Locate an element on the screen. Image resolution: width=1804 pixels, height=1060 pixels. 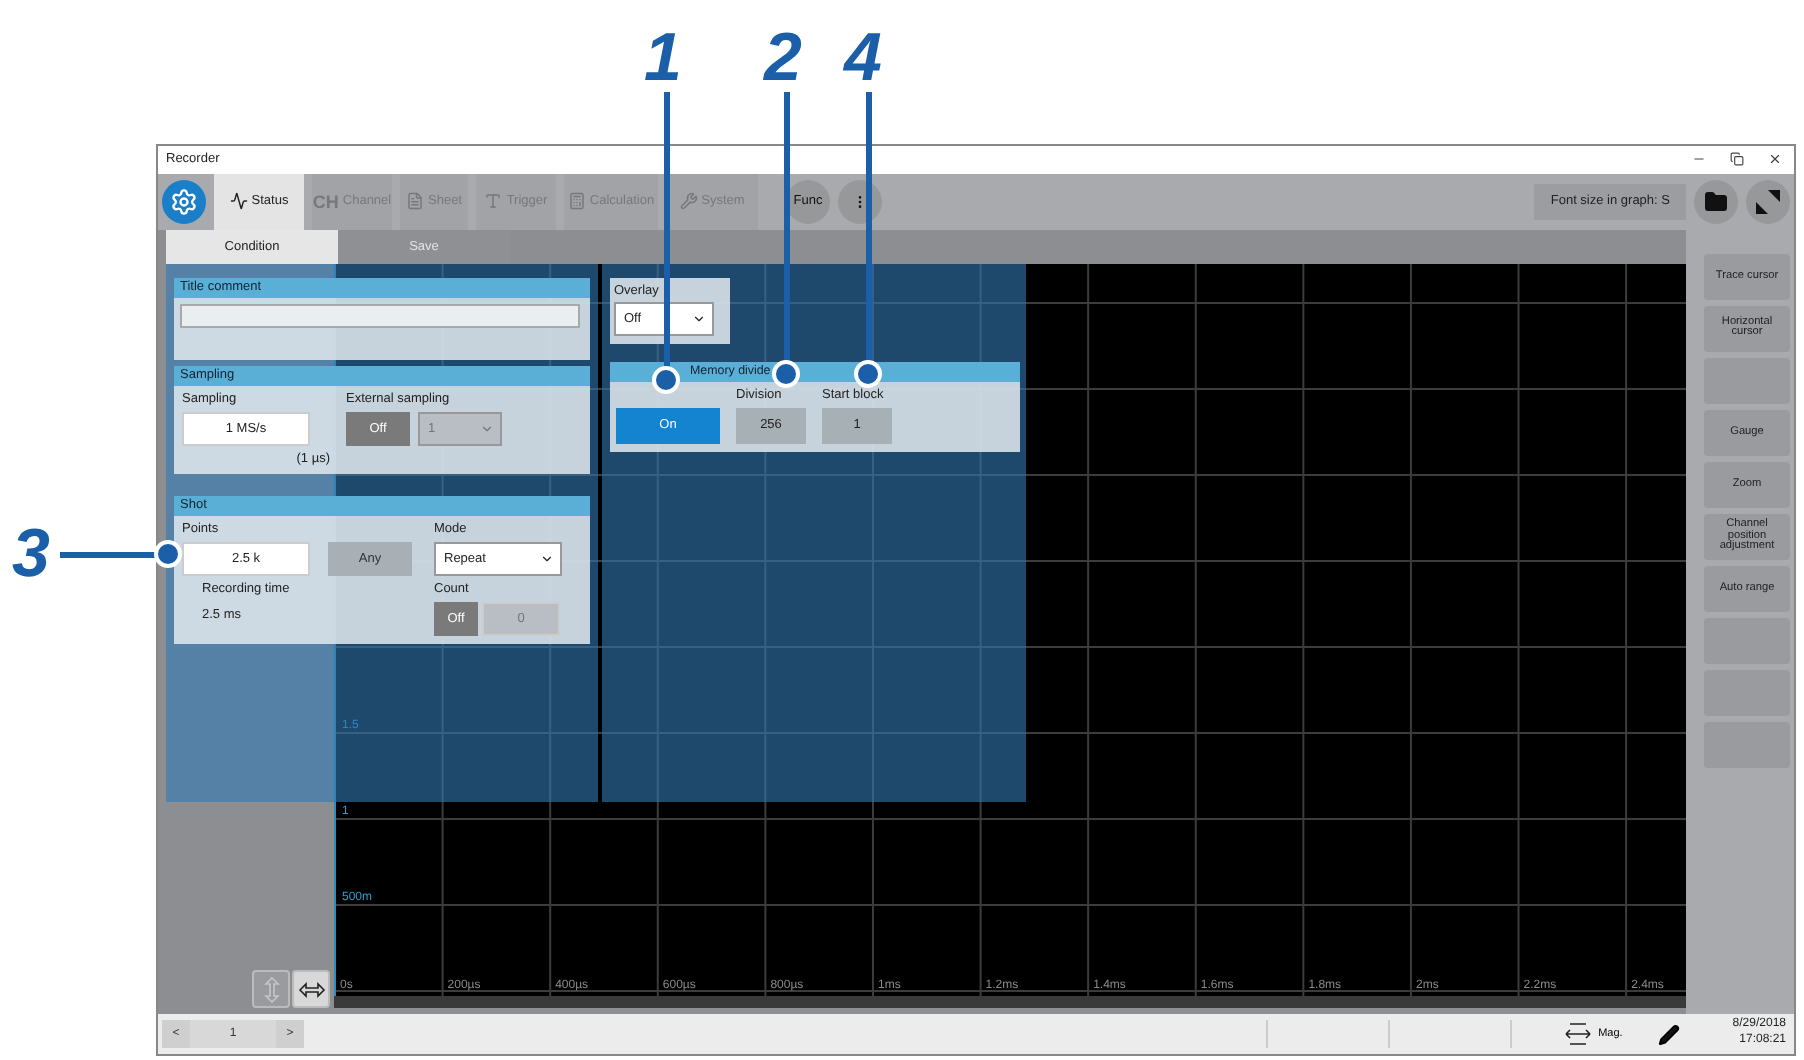
left-right-arrow-icon is located at coordinates (311, 989).